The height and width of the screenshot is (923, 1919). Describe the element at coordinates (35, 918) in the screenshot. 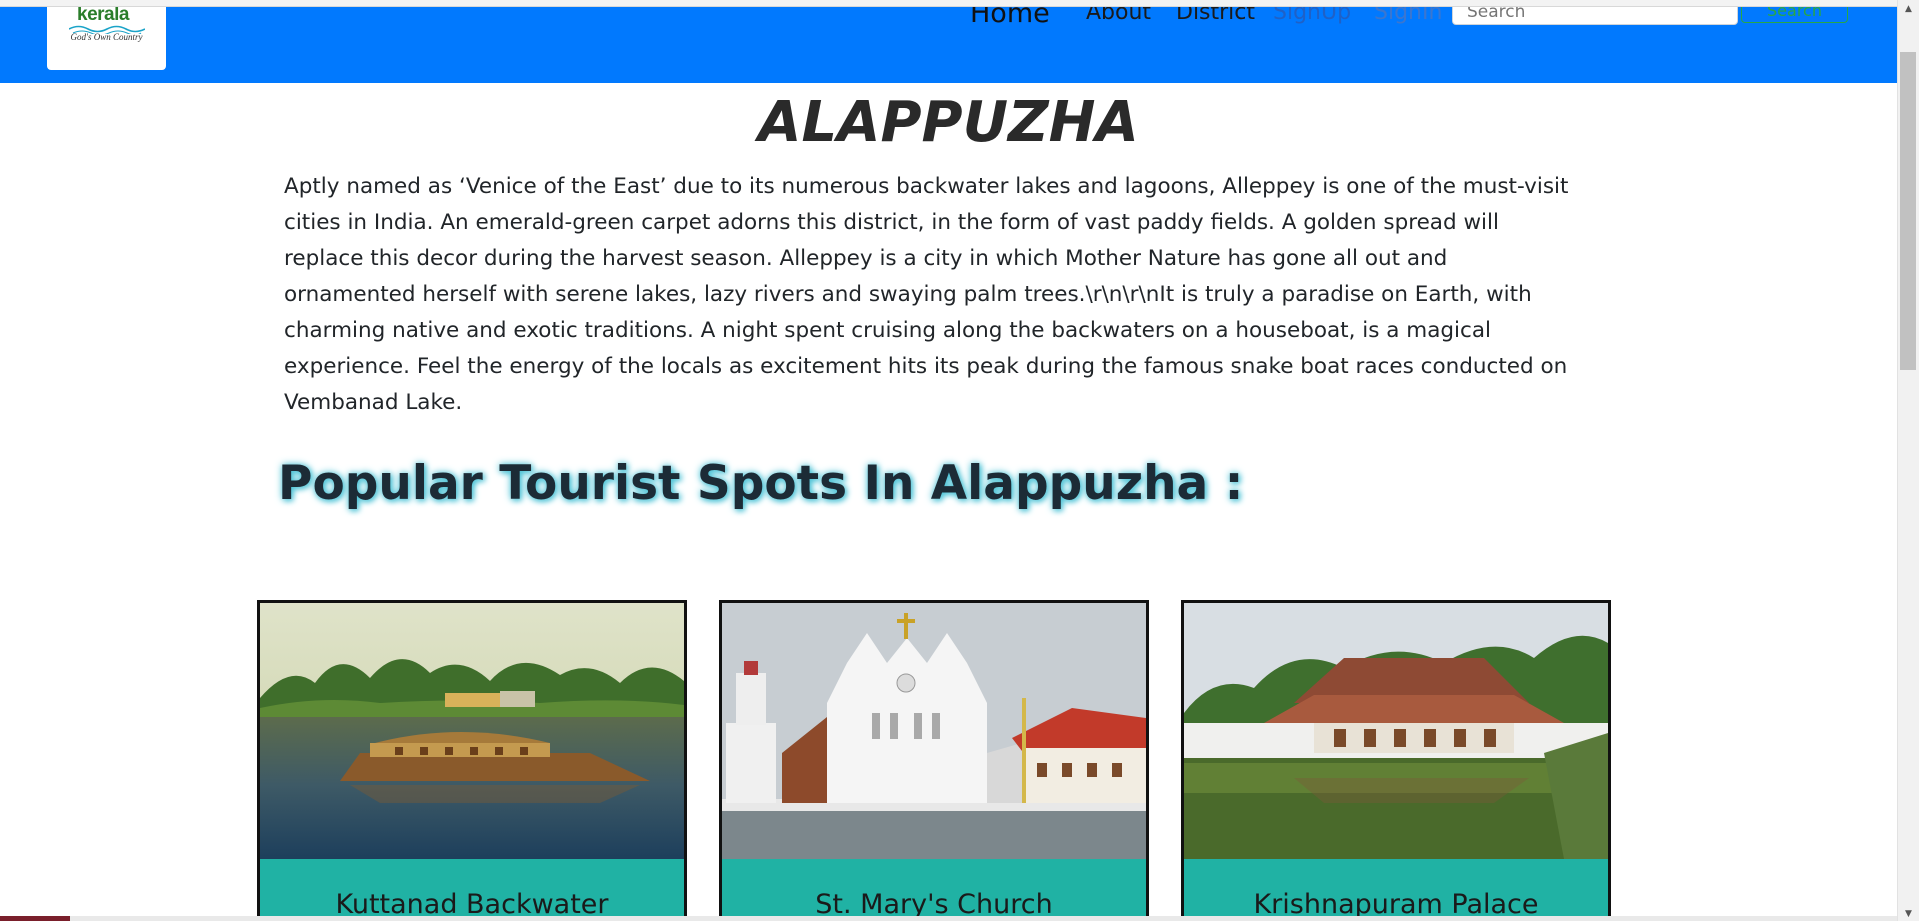

I see `taskbar-accent` at that location.